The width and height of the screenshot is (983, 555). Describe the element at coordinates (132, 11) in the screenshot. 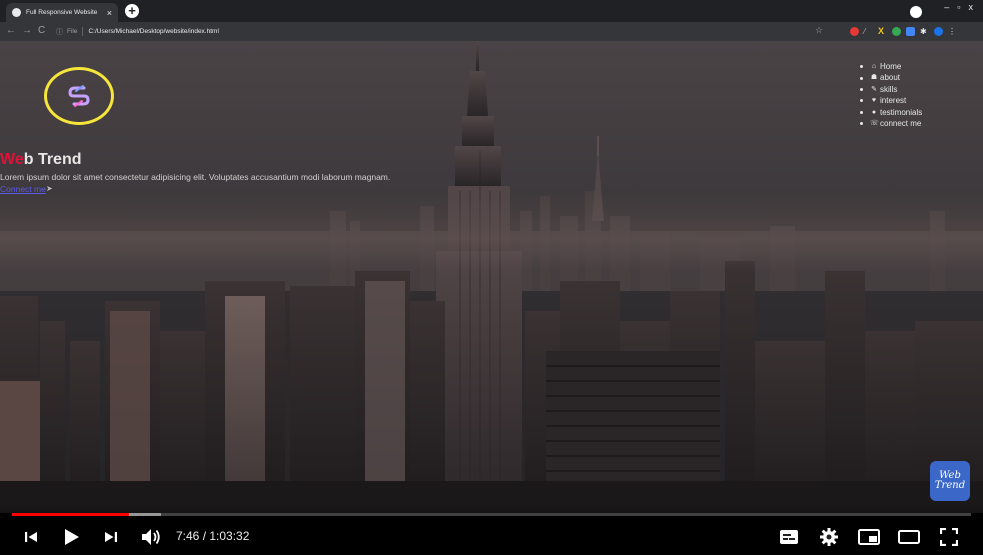

I see `new-tab-icon: +` at that location.